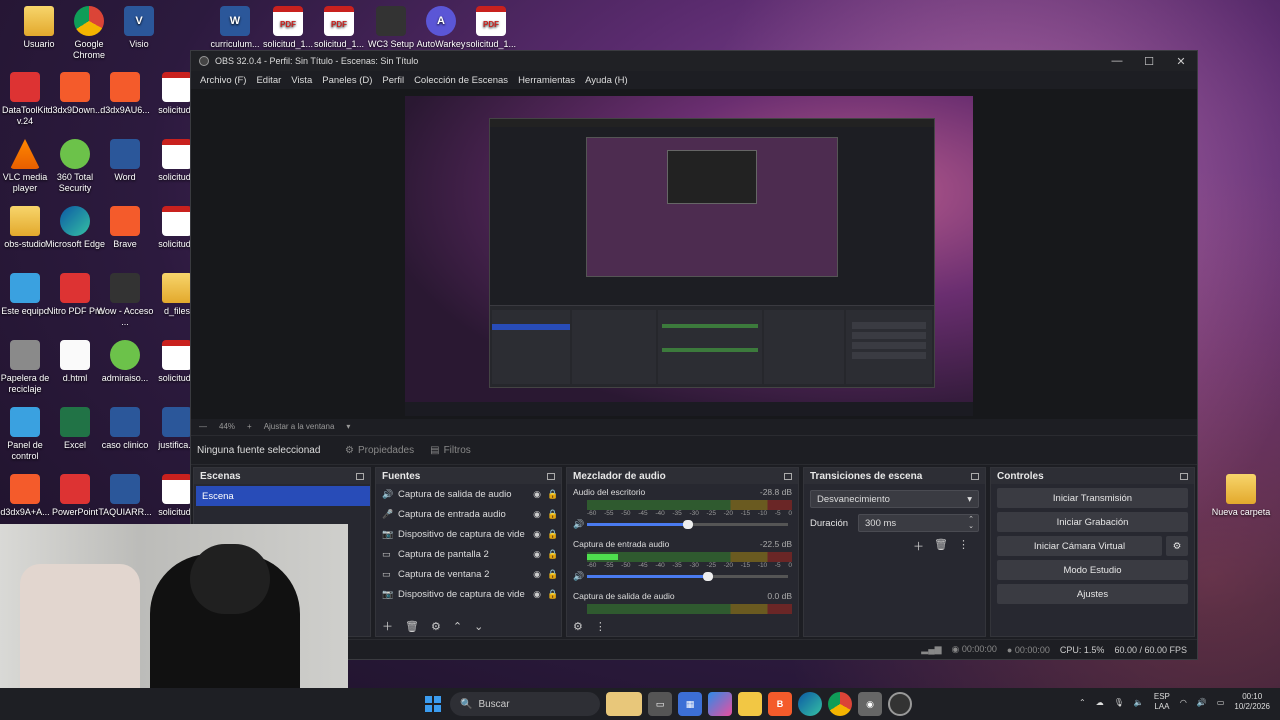  Describe the element at coordinates (660, 704) in the screenshot. I see `task-view-icon: ▭` at that location.